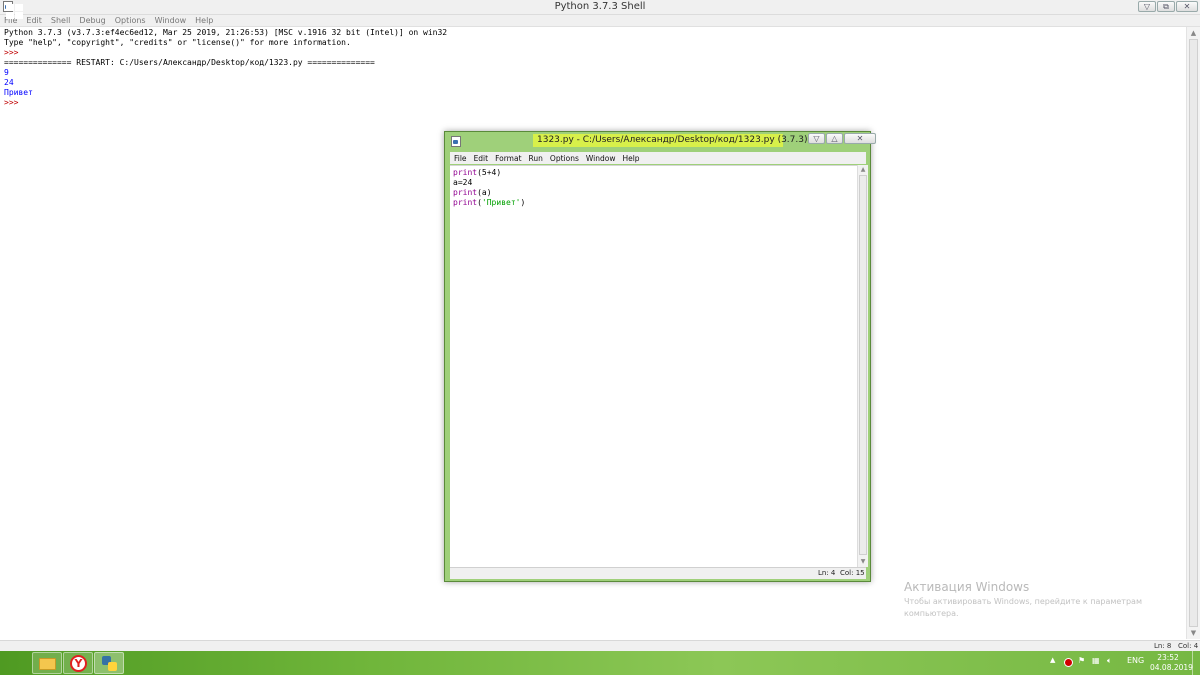 Image resolution: width=1200 pixels, height=675 pixels. I want to click on code-args: (a), so click(484, 192).